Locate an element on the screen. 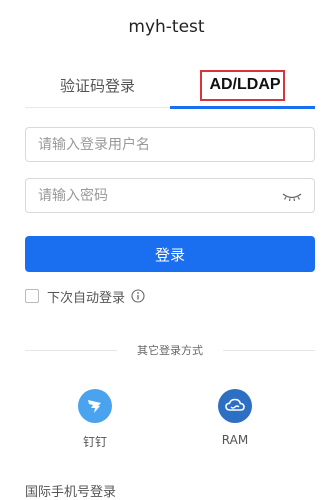  active-tab-indicator is located at coordinates (242, 107).